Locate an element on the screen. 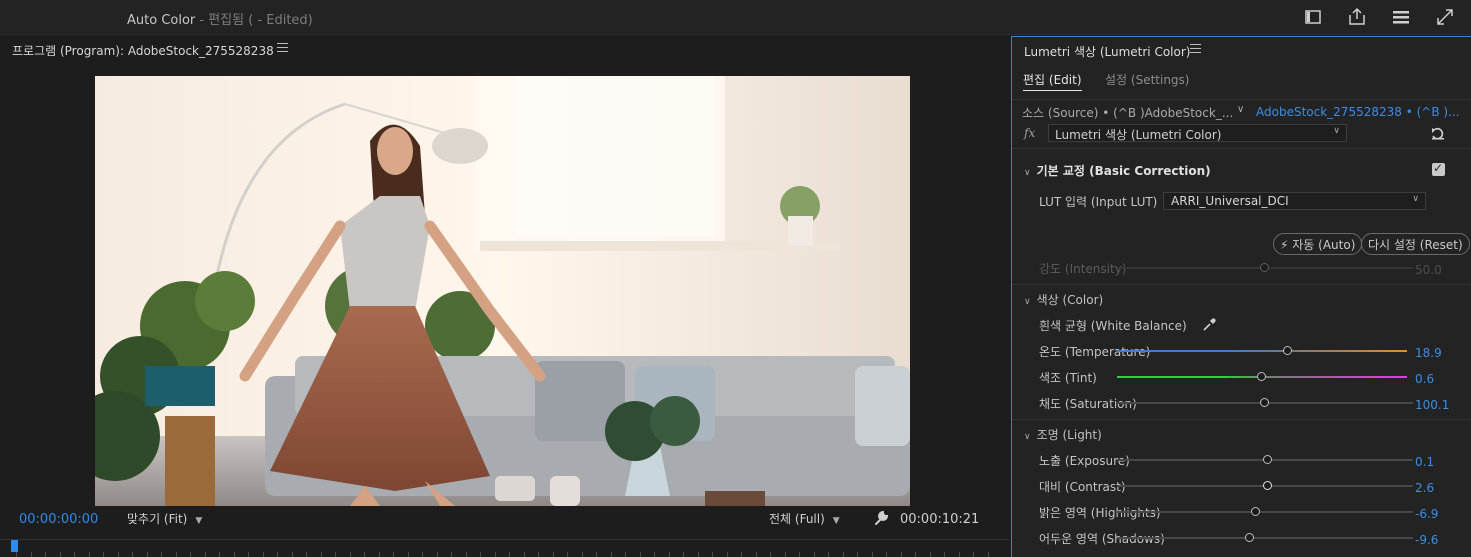  zoom-dropdown: 맞추기 (Fit) ▼ is located at coordinates (164, 519).